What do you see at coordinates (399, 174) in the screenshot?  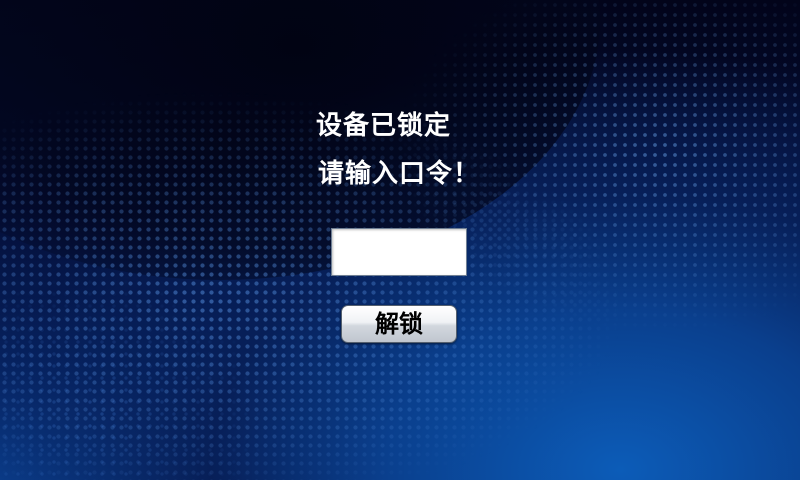 I see `password-prompt: 请输入口令！` at bounding box center [399, 174].